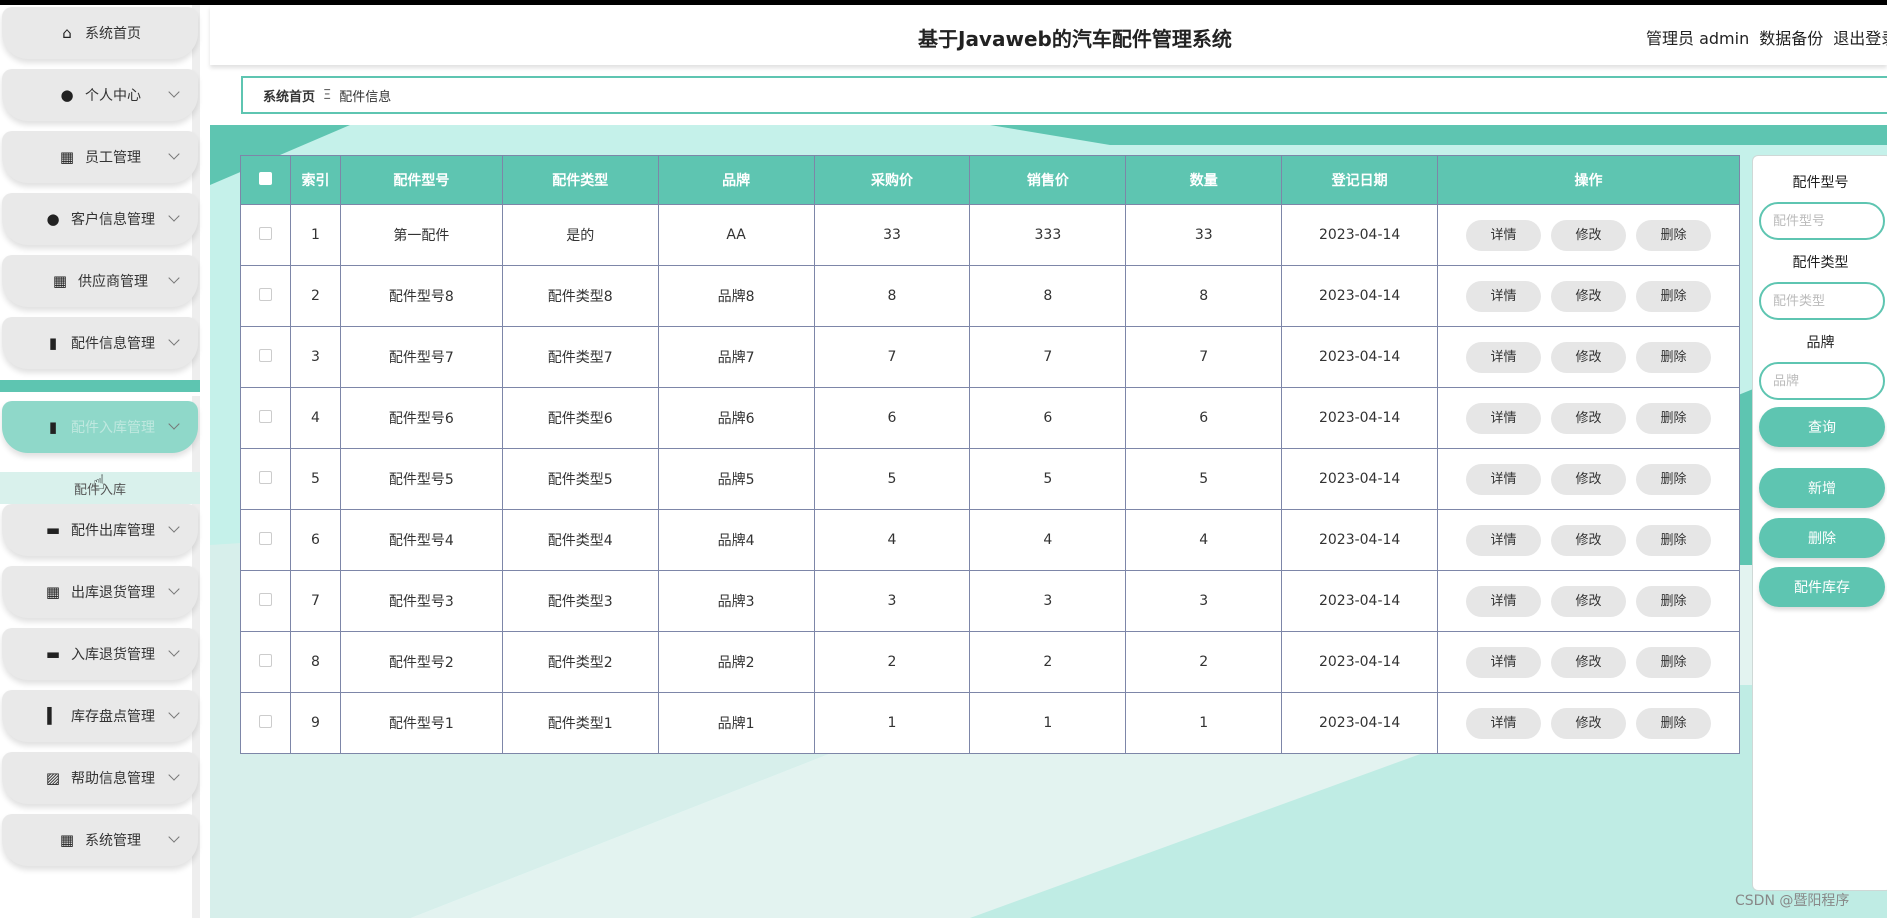  I want to click on table-cell: 1, so click(315, 235).